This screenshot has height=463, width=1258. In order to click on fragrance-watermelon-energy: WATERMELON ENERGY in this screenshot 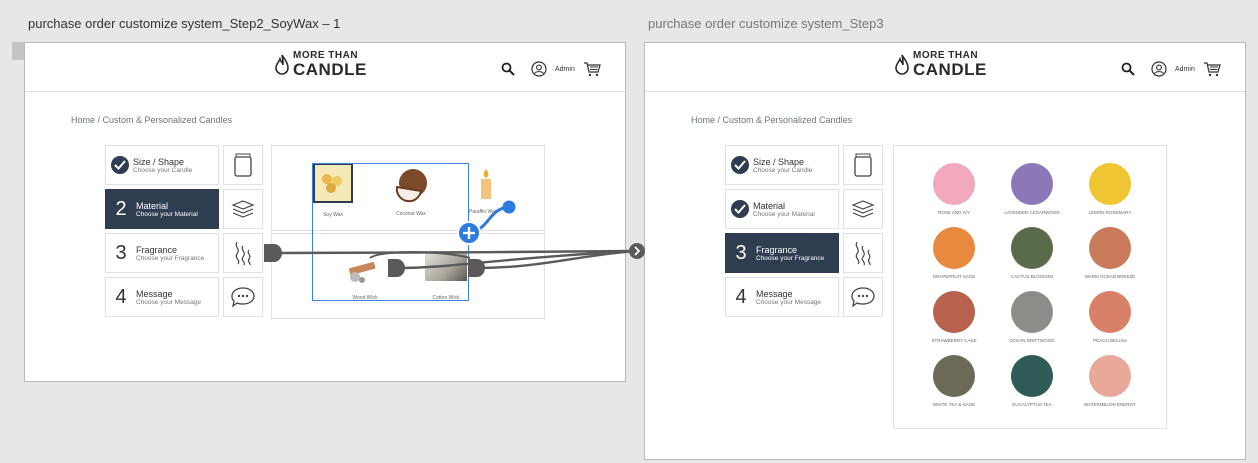, I will do `click(1110, 381)`.